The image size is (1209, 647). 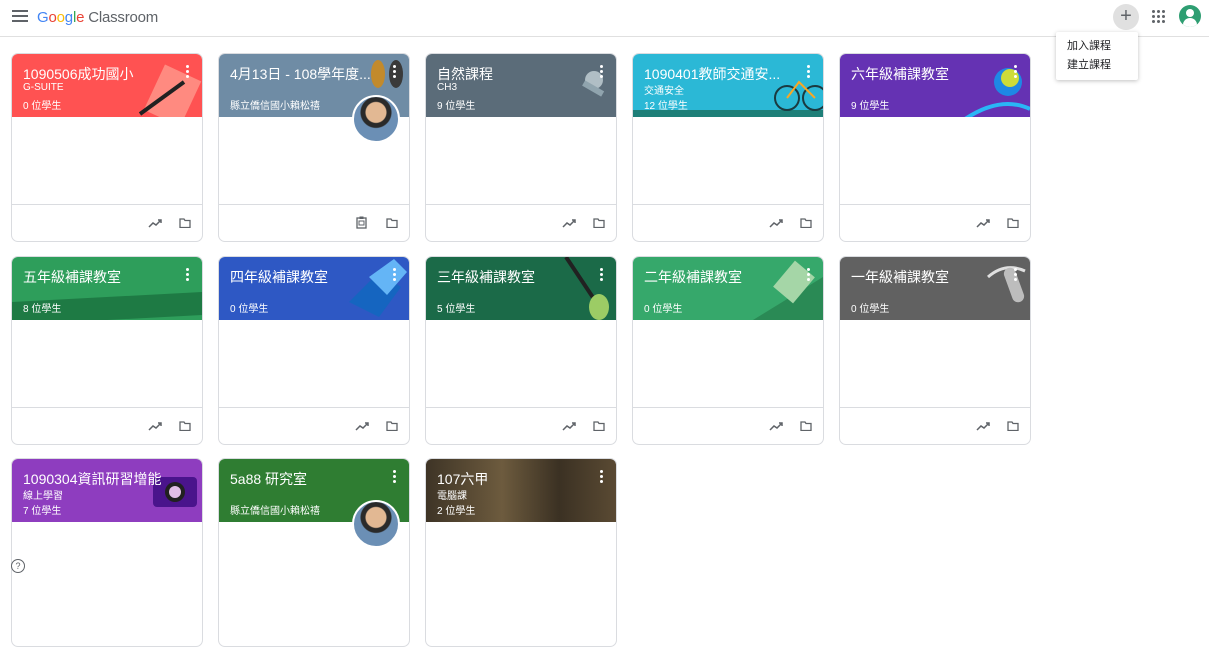 What do you see at coordinates (666, 106) in the screenshot?
I see `card-student-count: 12 位學生` at bounding box center [666, 106].